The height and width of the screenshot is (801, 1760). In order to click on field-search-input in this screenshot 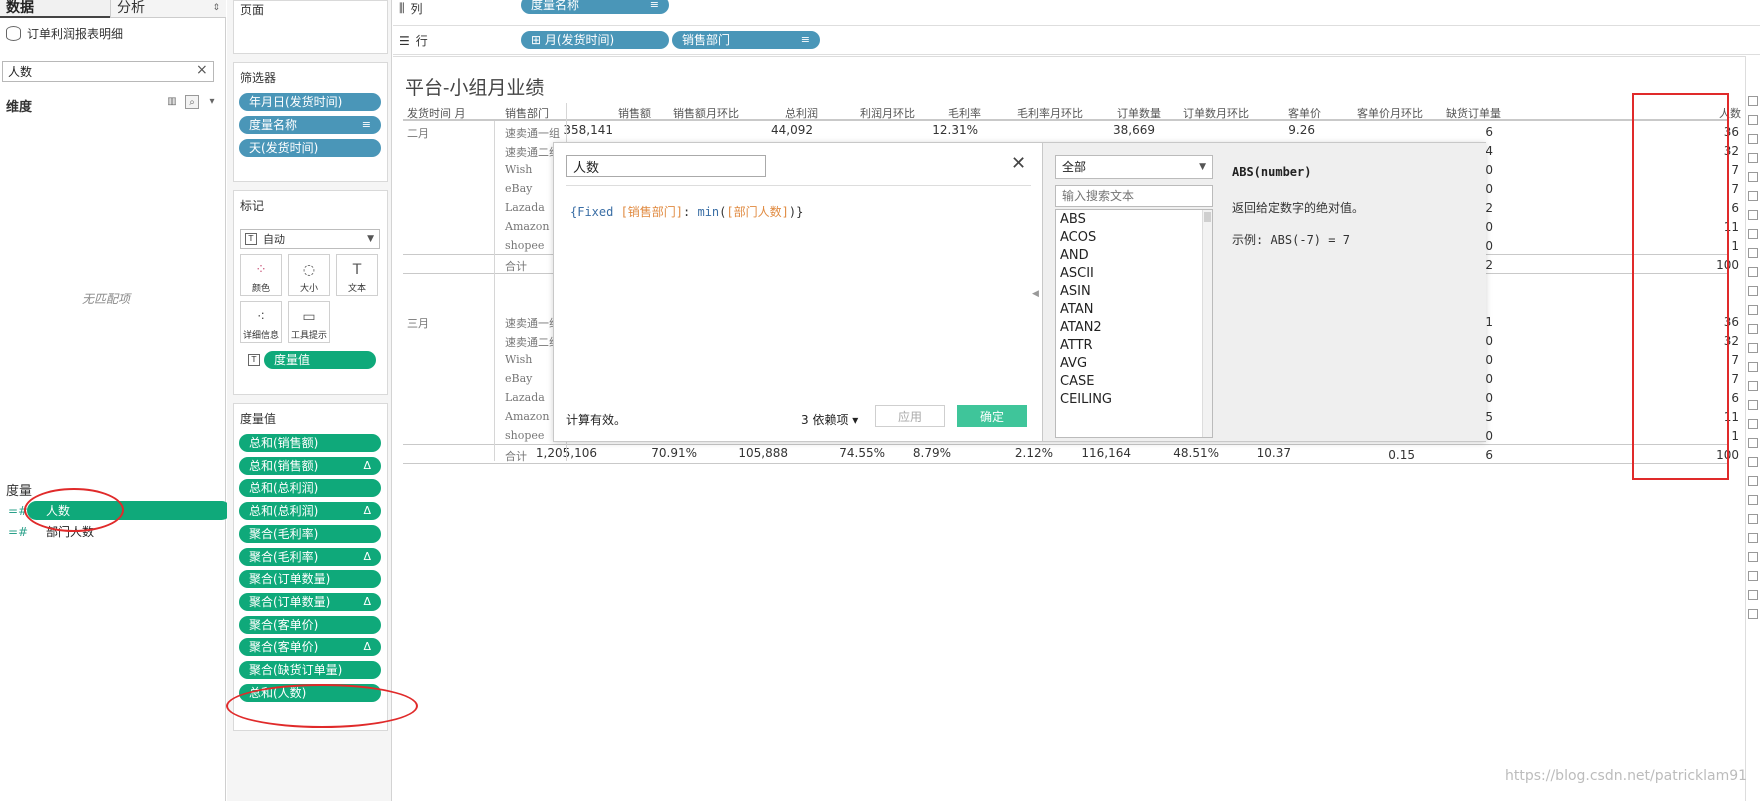, I will do `click(108, 71)`.